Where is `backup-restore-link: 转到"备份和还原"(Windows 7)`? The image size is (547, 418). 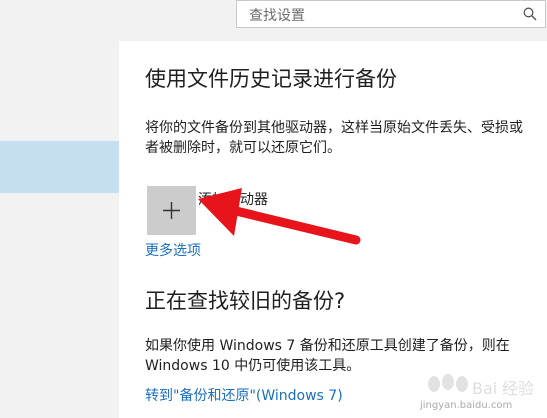 backup-restore-link: 转到"备份和还原"(Windows 7) is located at coordinates (244, 395).